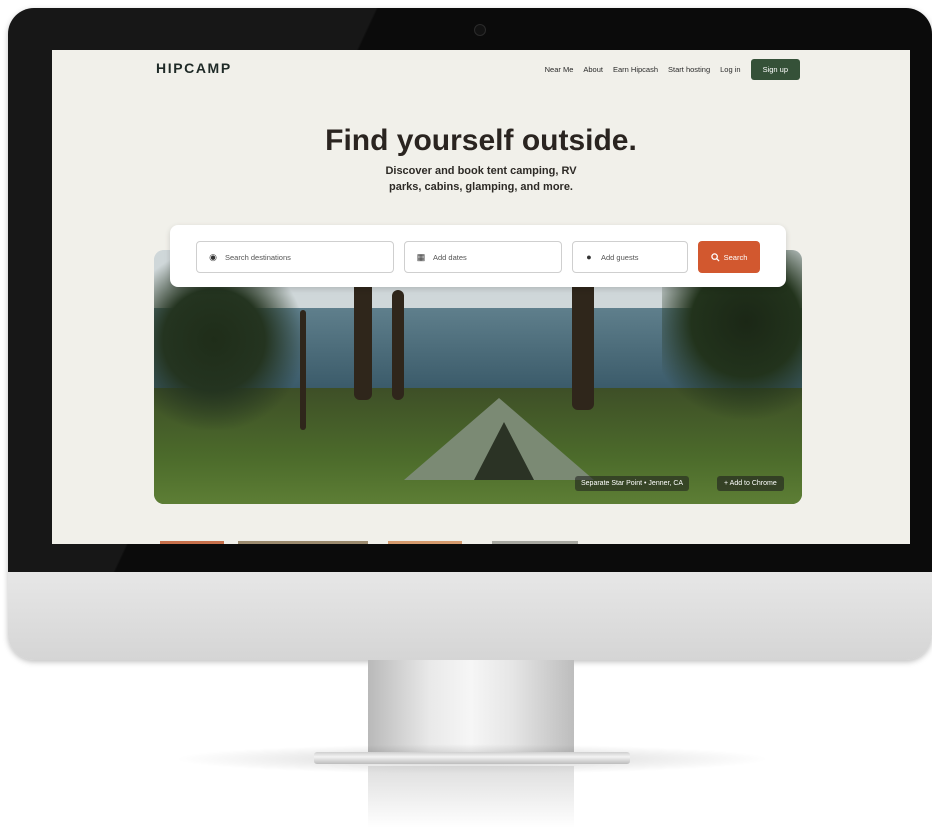 This screenshot has width=932, height=828. I want to click on hipcamp-logo: HIPCAMP, so click(194, 68).